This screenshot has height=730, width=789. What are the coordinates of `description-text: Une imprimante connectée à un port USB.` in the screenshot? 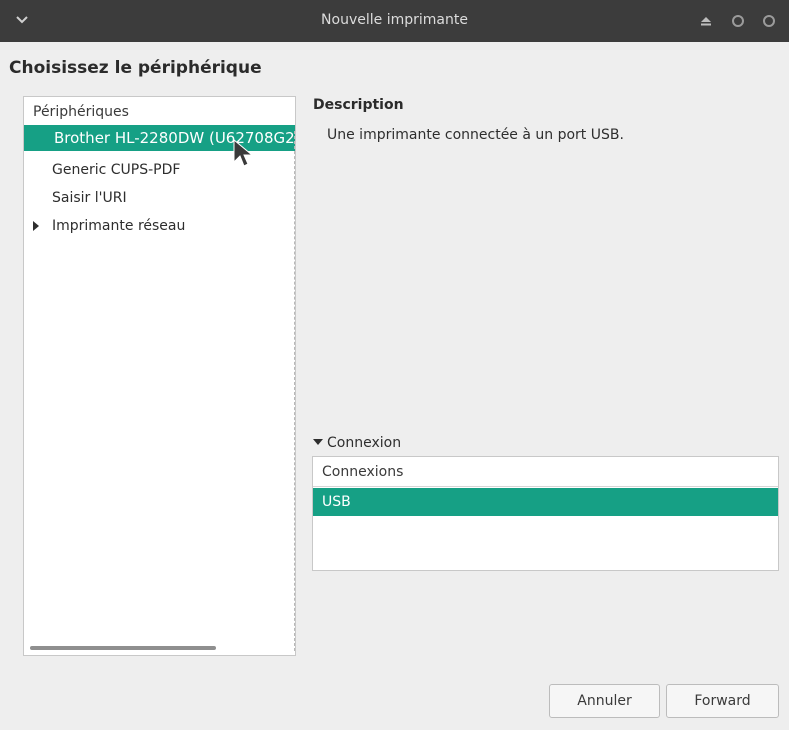 It's located at (475, 135).